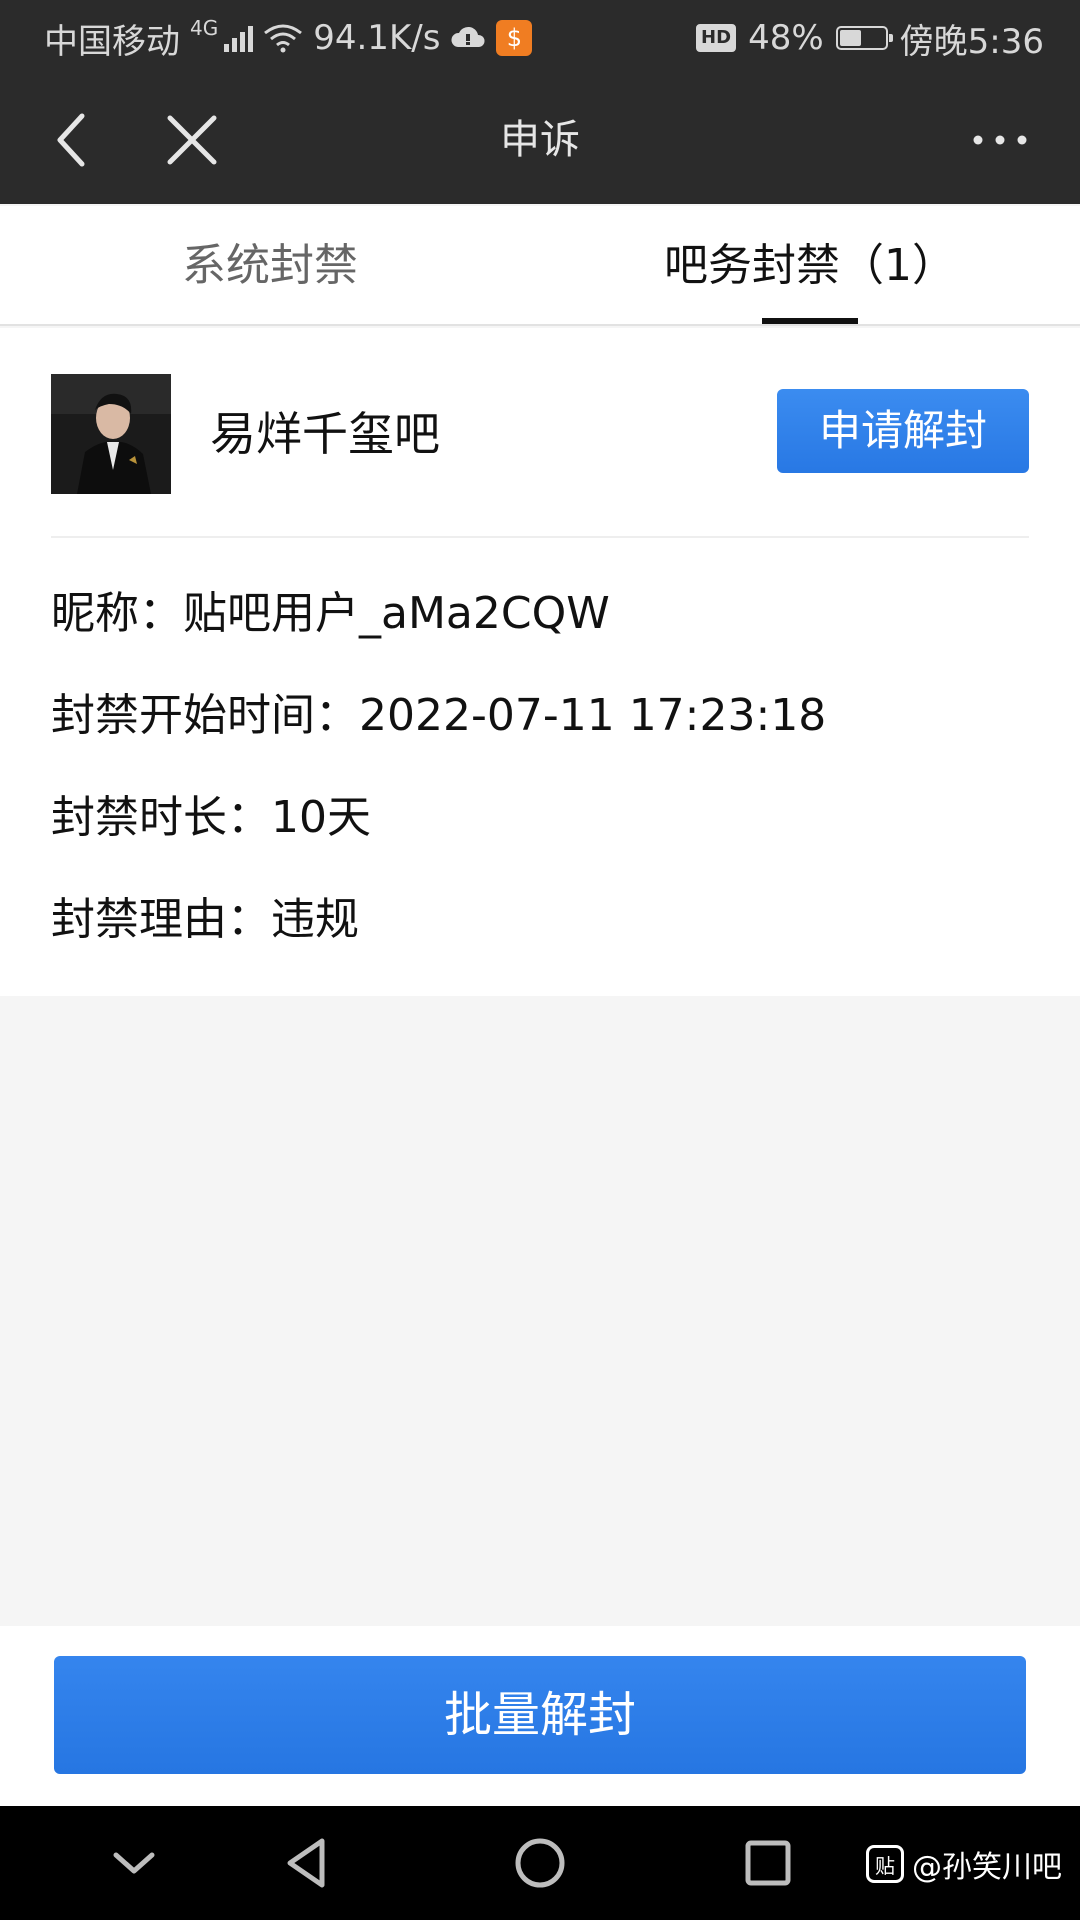 The height and width of the screenshot is (1920, 1080). What do you see at coordinates (112, 41) in the screenshot?
I see `carrier-label: 中国移动` at bounding box center [112, 41].